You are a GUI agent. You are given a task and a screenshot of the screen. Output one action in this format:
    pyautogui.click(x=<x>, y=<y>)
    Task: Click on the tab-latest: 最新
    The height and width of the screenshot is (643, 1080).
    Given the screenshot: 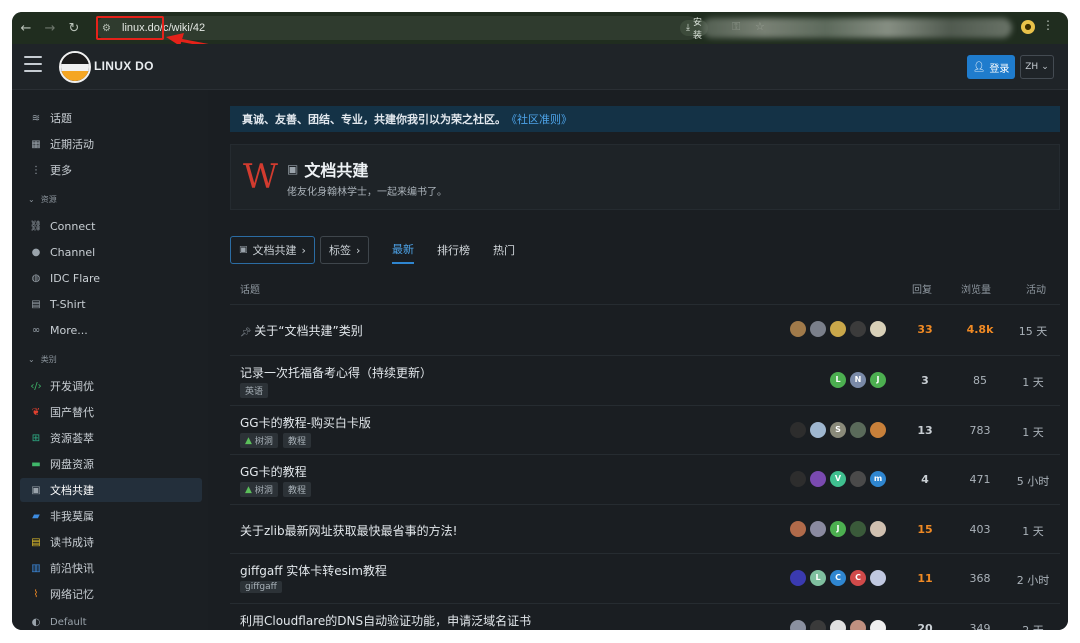 What is the action you would take?
    pyautogui.click(x=403, y=250)
    